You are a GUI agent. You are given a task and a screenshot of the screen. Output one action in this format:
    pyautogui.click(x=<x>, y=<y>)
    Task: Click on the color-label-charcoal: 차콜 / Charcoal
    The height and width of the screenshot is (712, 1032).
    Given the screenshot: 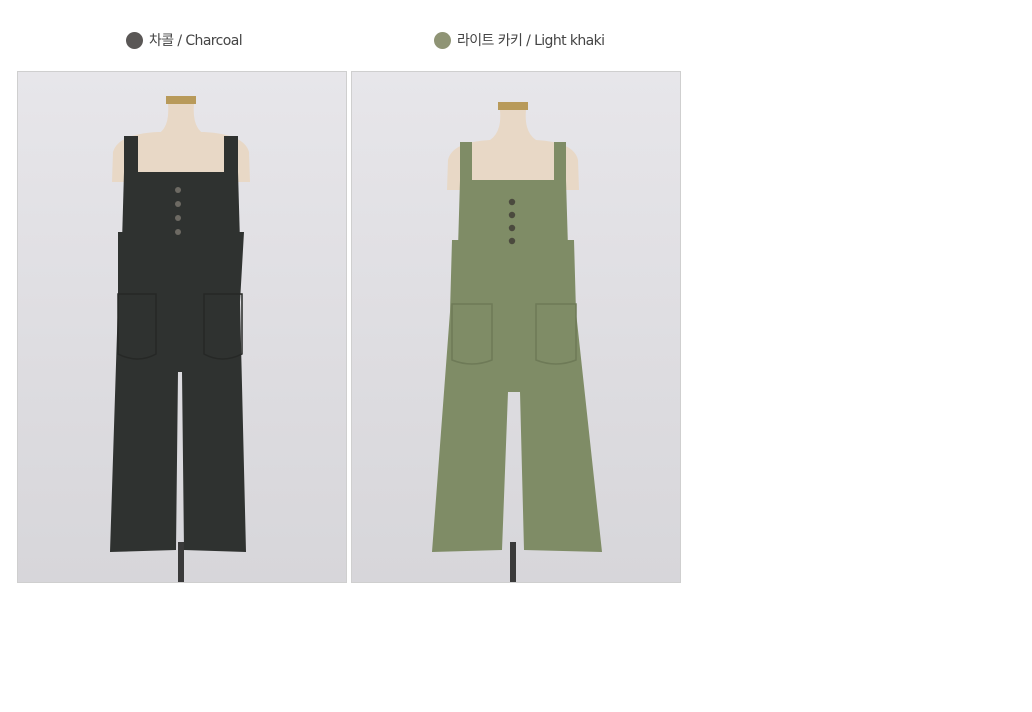 What is the action you would take?
    pyautogui.click(x=196, y=41)
    